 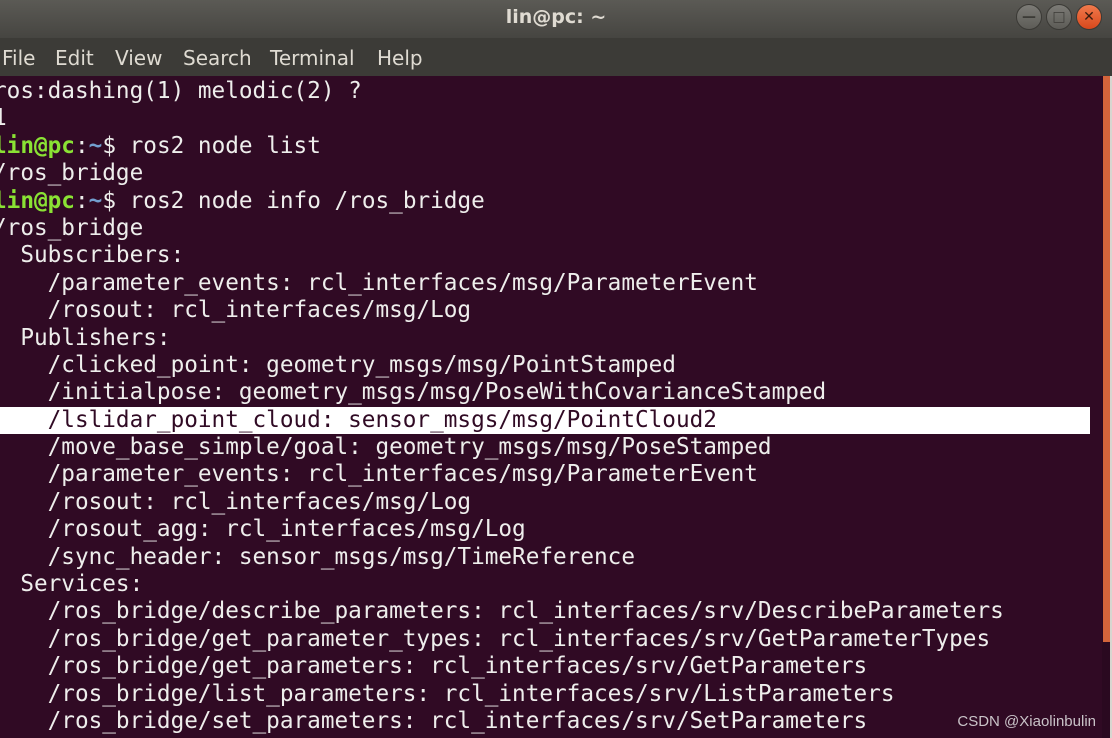 I want to click on command-text: ros2 node list, so click(x=225, y=145).